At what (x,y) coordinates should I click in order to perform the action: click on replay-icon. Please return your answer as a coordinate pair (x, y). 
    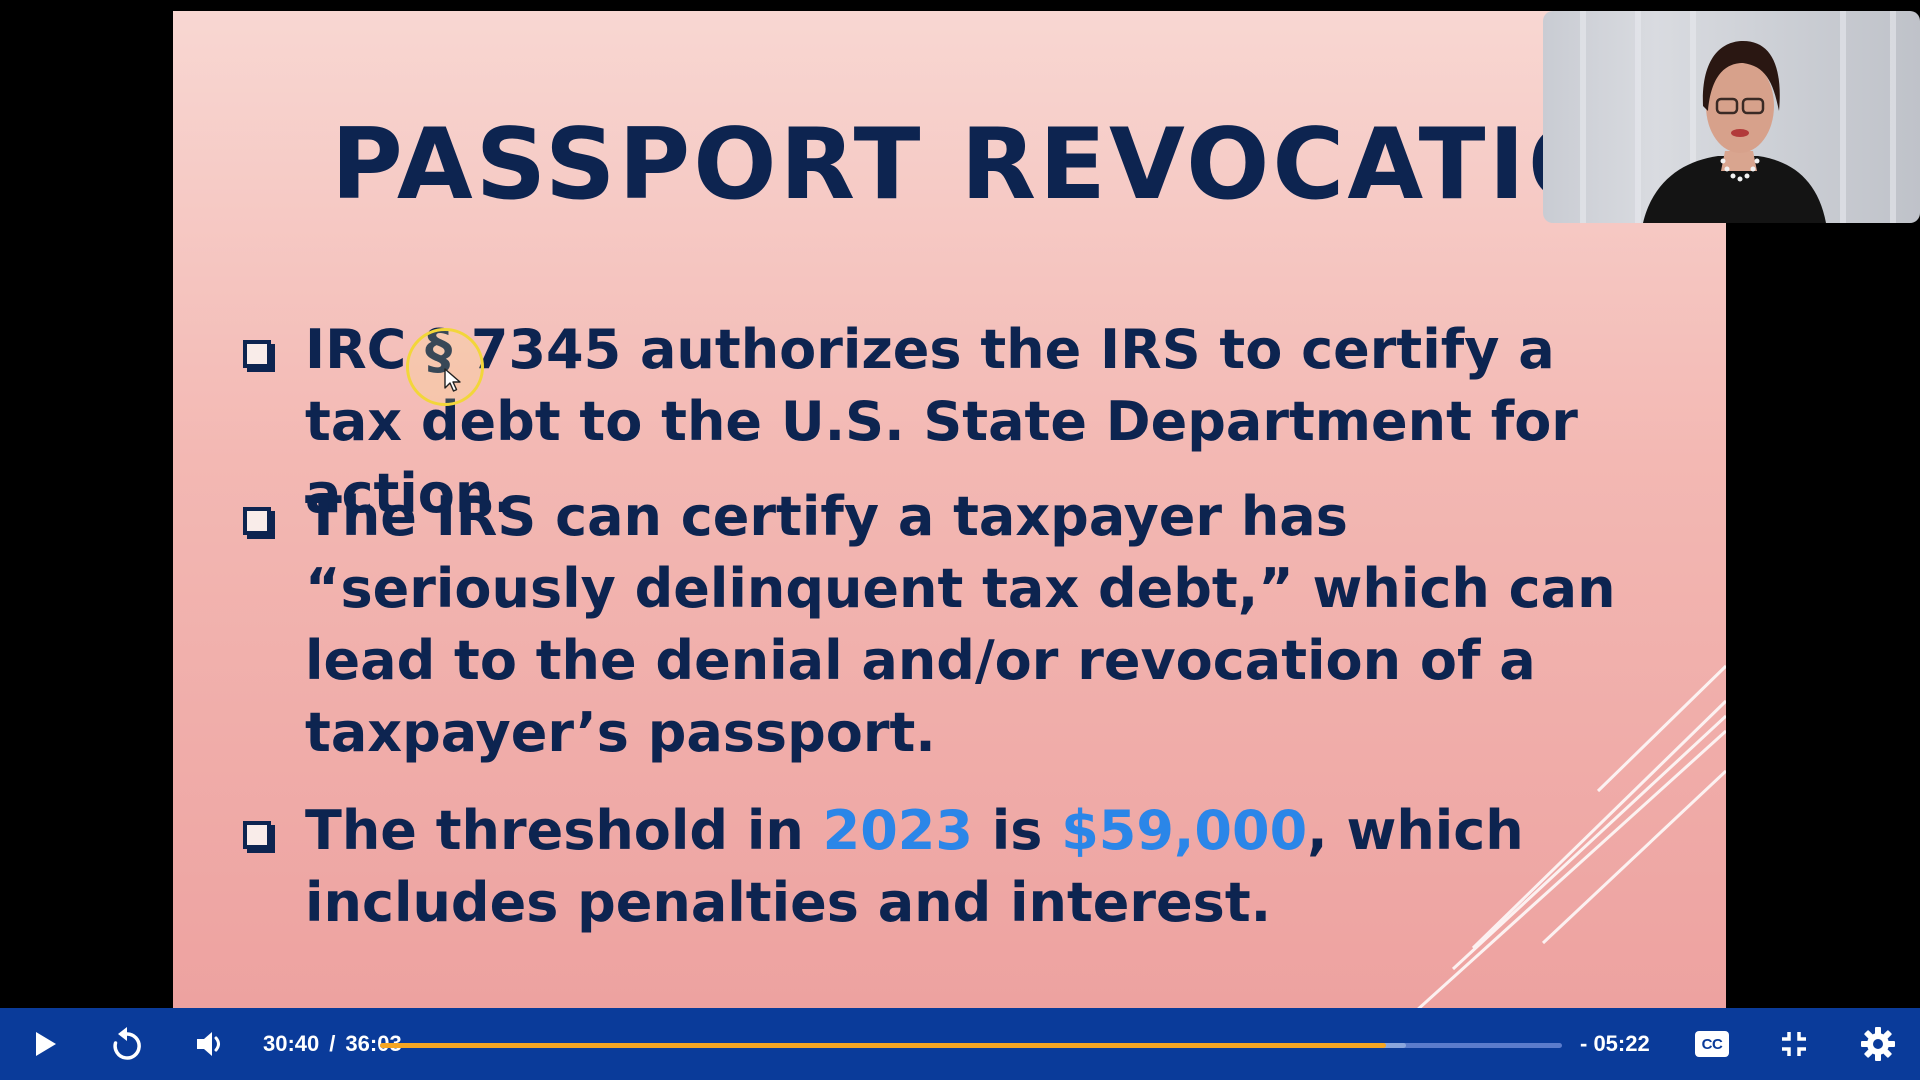
    Looking at the image, I should click on (127, 1043).